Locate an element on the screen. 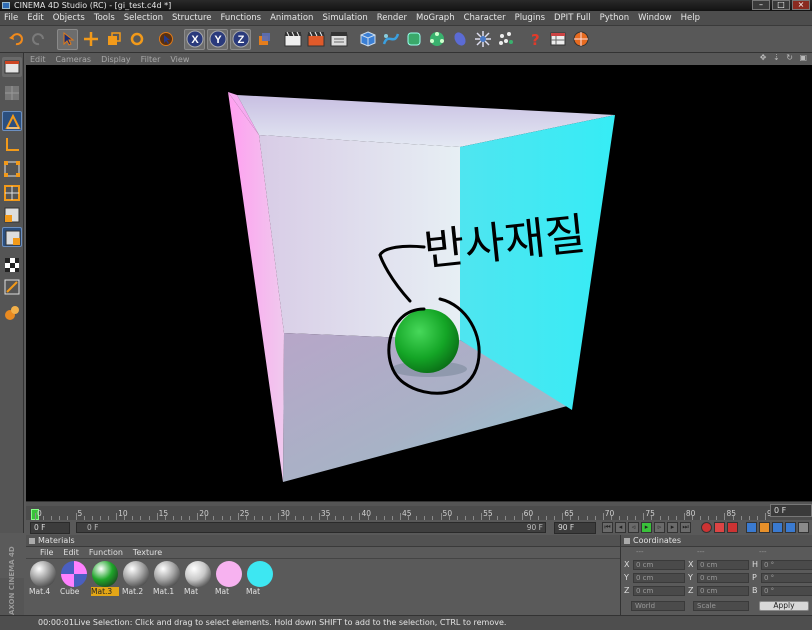 The height and width of the screenshot is (630, 812). menu-objects: Objects is located at coordinates (69, 18).